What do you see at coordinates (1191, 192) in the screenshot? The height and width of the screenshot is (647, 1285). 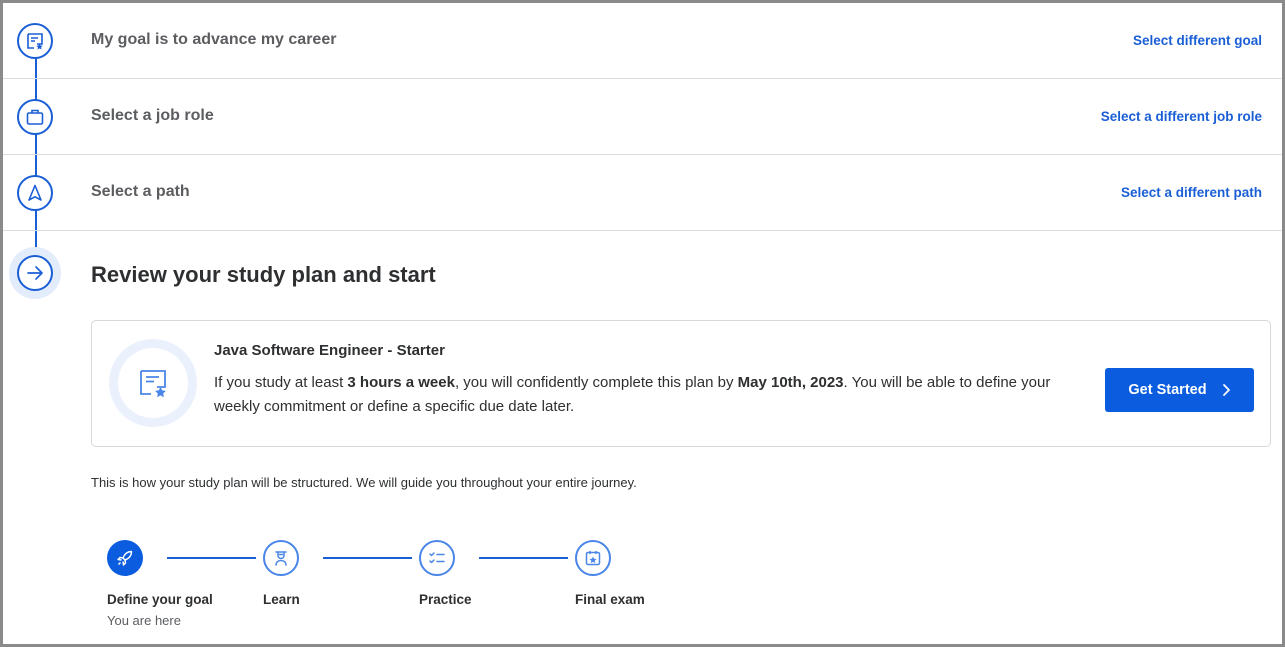 I see `select-different-path-link: Select a different path` at bounding box center [1191, 192].